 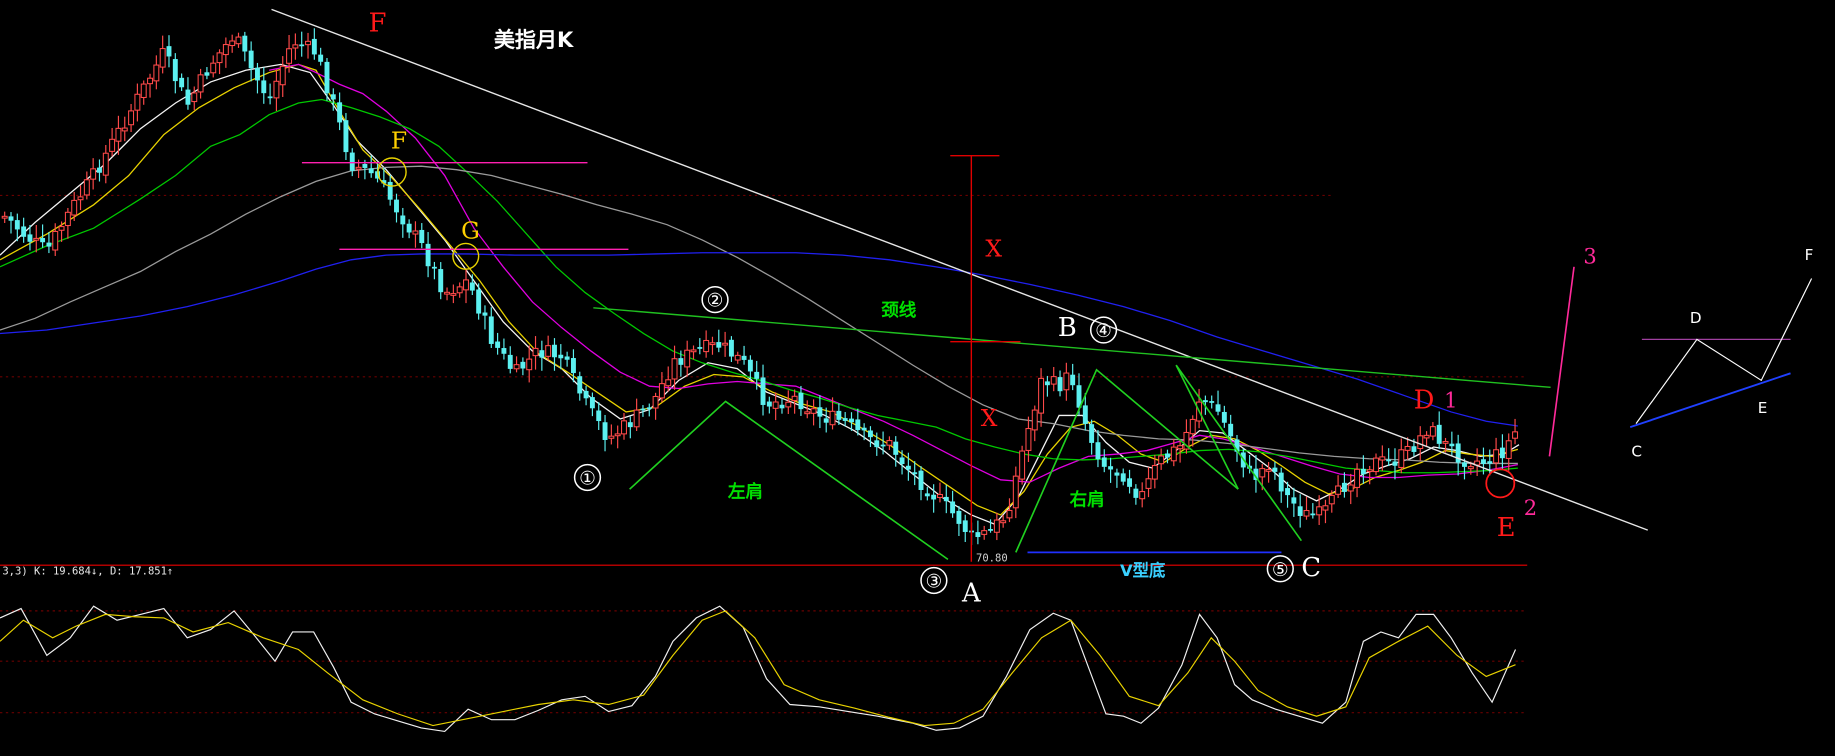 What do you see at coordinates (1311, 568) in the screenshot?
I see `label-C: C` at bounding box center [1311, 568].